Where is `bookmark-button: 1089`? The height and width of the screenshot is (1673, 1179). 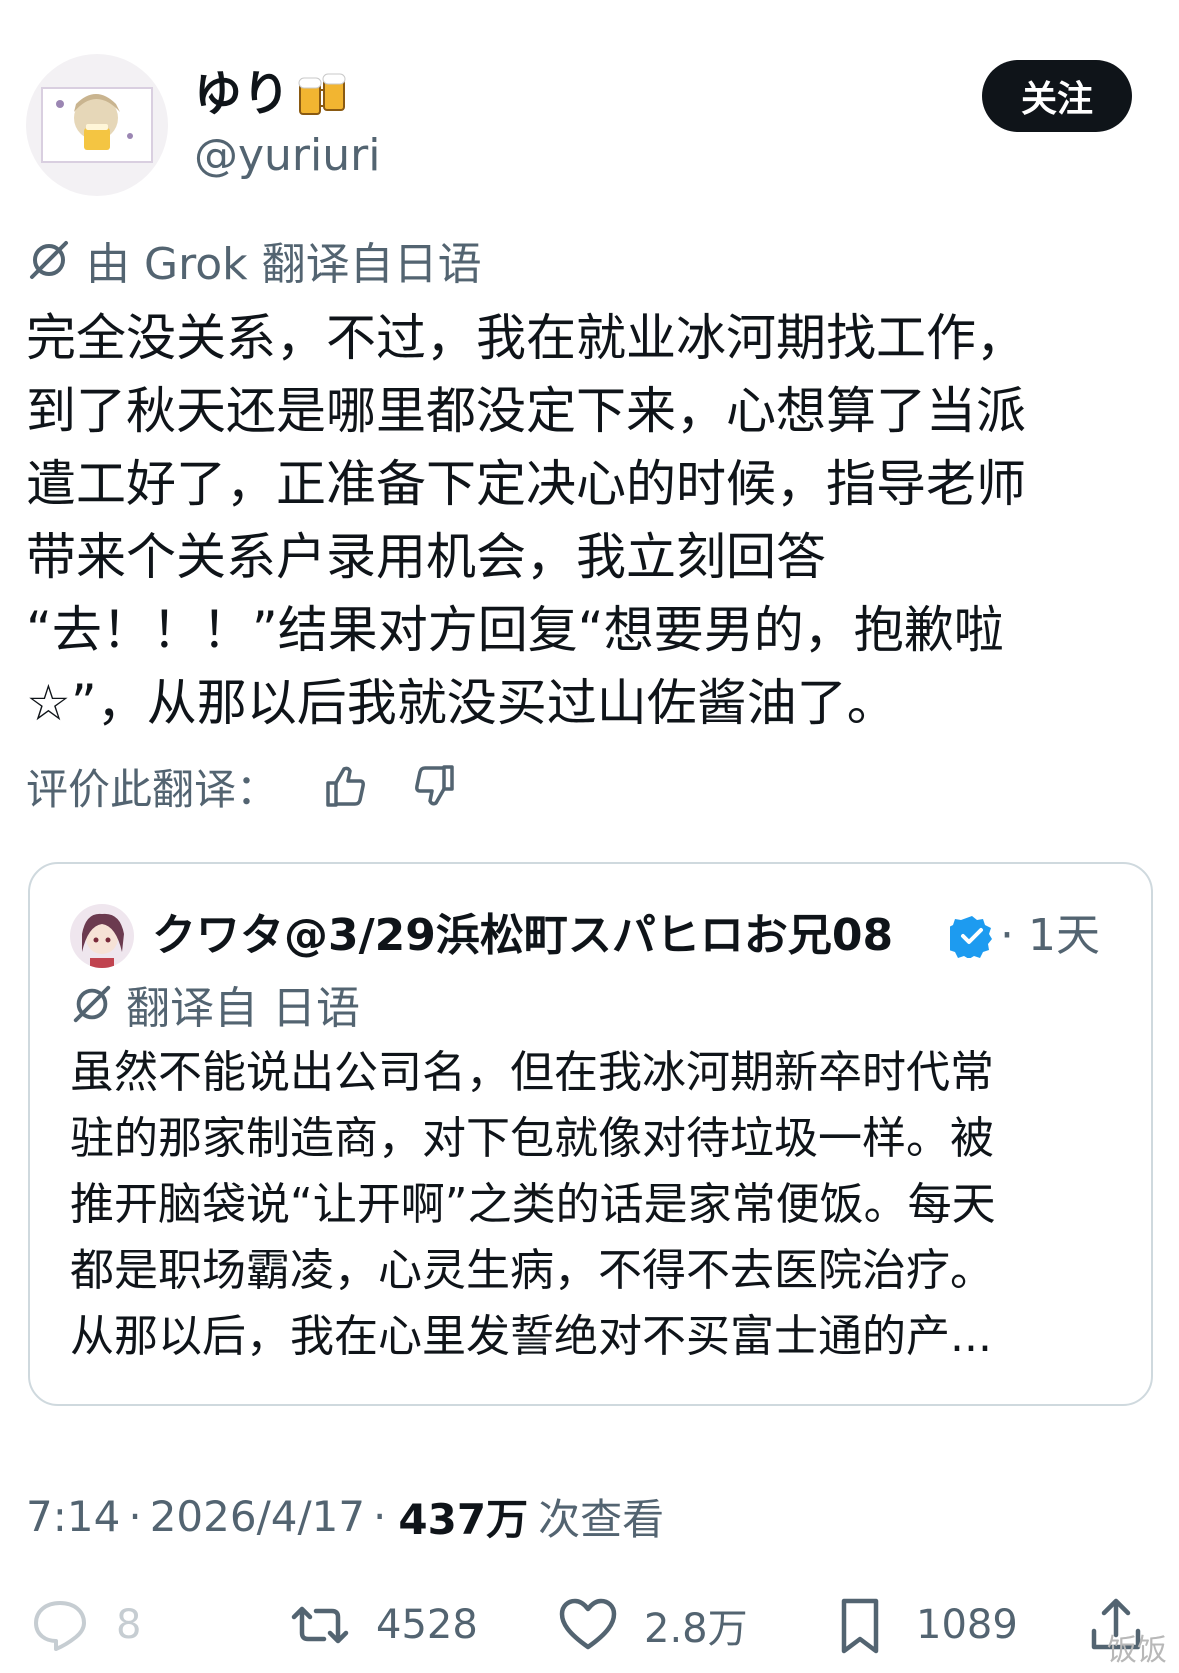 bookmark-button: 1089 is located at coordinates (924, 1625).